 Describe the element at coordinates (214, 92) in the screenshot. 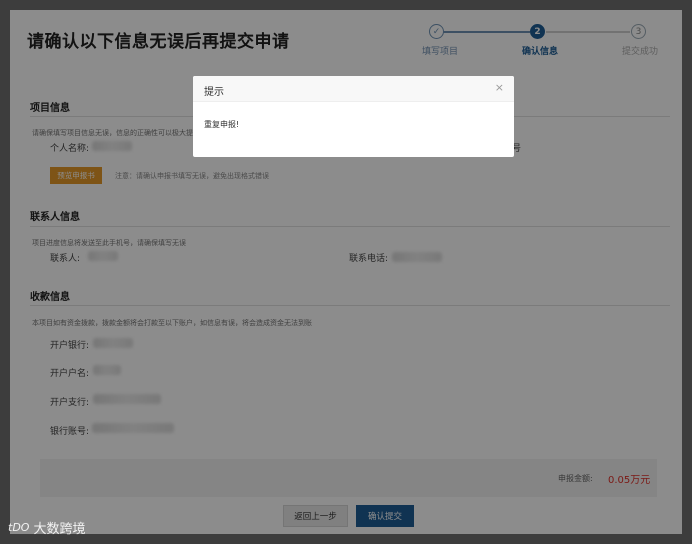

I see `dialog-title: 提示` at that location.